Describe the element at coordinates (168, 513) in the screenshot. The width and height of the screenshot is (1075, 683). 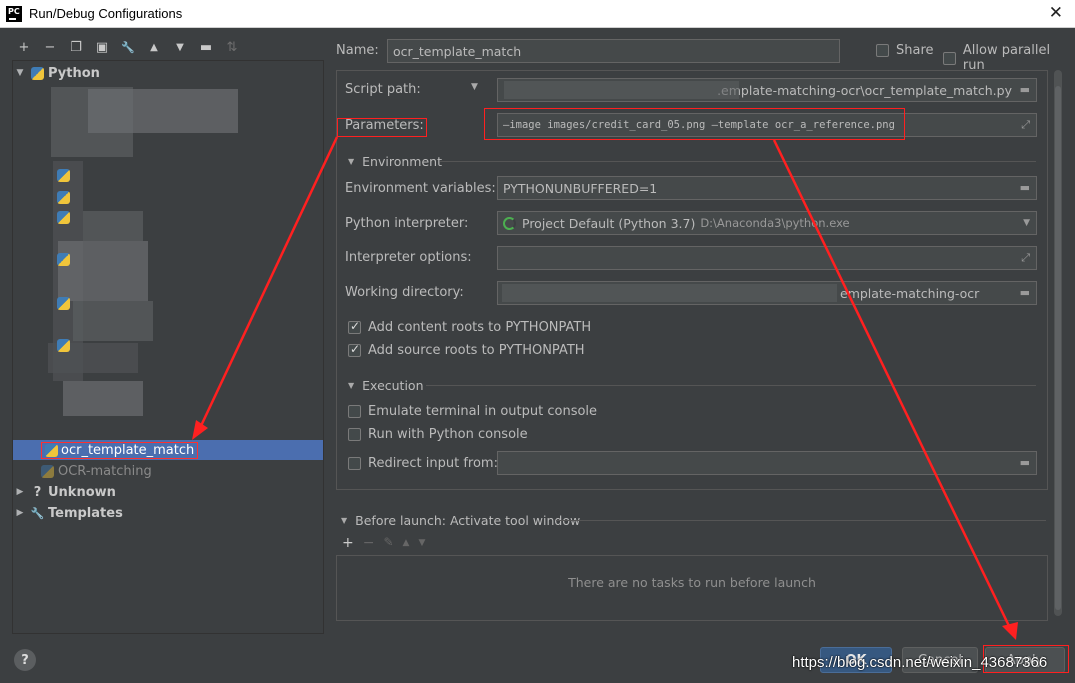
I see `tree-node-templates: ▶ 🔧 Templates` at that location.